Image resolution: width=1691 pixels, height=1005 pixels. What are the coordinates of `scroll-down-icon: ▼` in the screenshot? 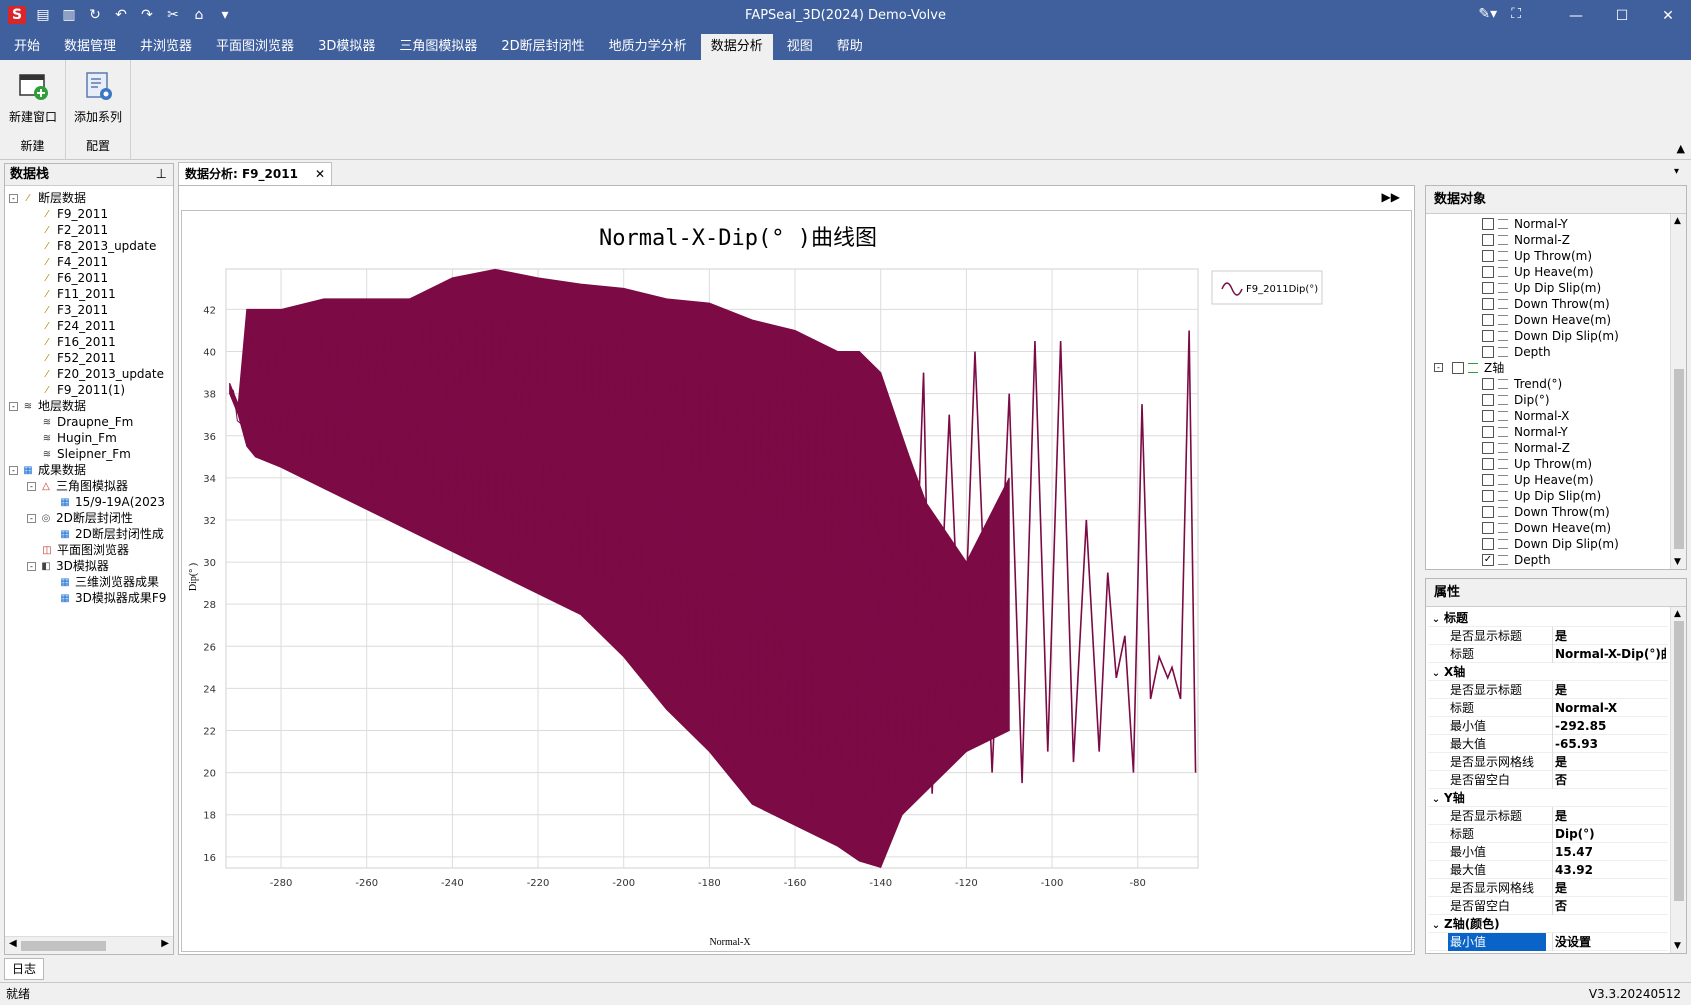 It's located at (1677, 946).